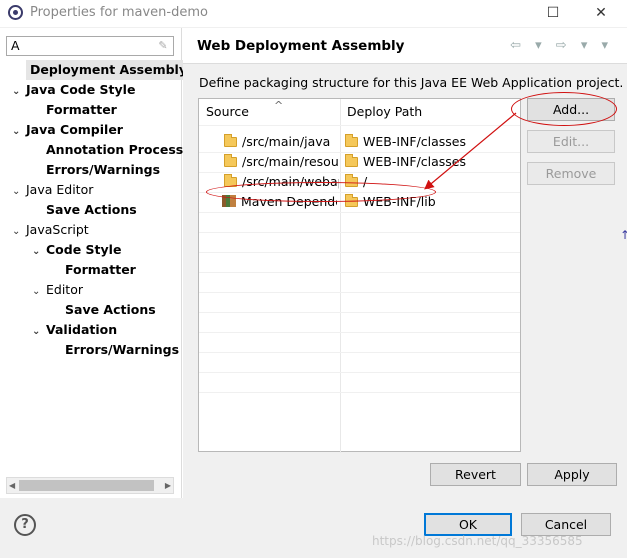 The image size is (627, 558). Describe the element at coordinates (76, 250) in the screenshot. I see `tree-item: ⌄ Code Style` at that location.